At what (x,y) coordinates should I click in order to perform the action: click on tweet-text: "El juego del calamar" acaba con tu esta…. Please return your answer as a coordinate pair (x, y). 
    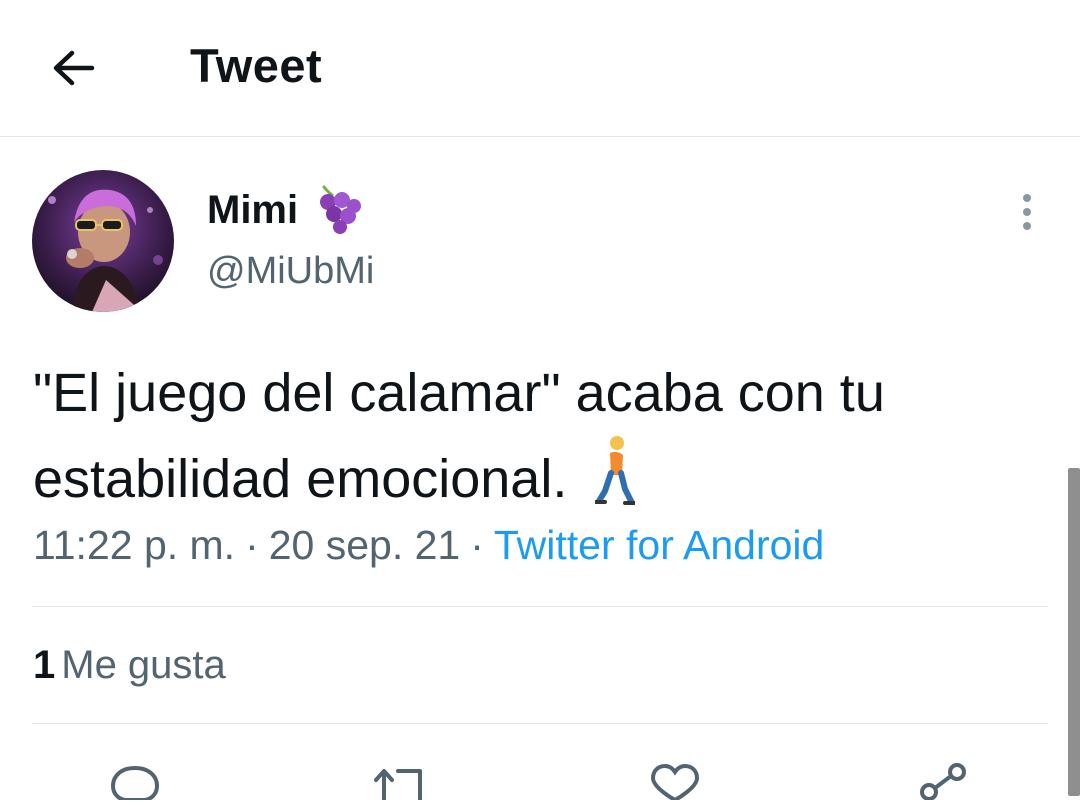
    Looking at the image, I should click on (459, 436).